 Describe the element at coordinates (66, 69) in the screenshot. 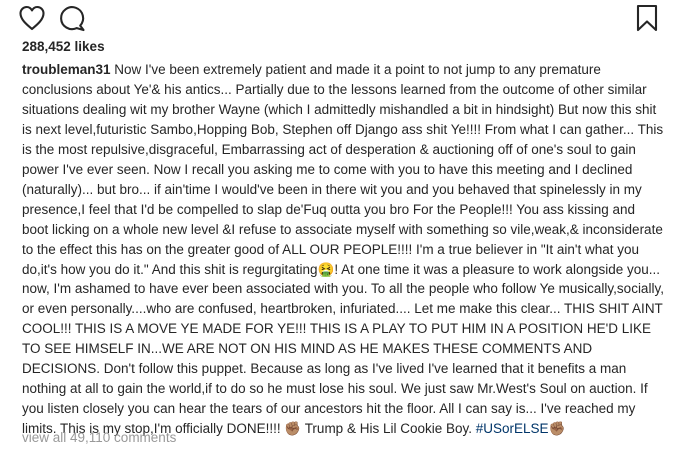

I see `caption-username: troubleman31` at that location.